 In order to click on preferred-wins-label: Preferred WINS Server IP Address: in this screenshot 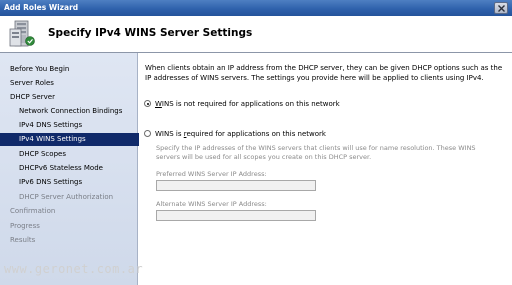, I will do `click(211, 174)`.